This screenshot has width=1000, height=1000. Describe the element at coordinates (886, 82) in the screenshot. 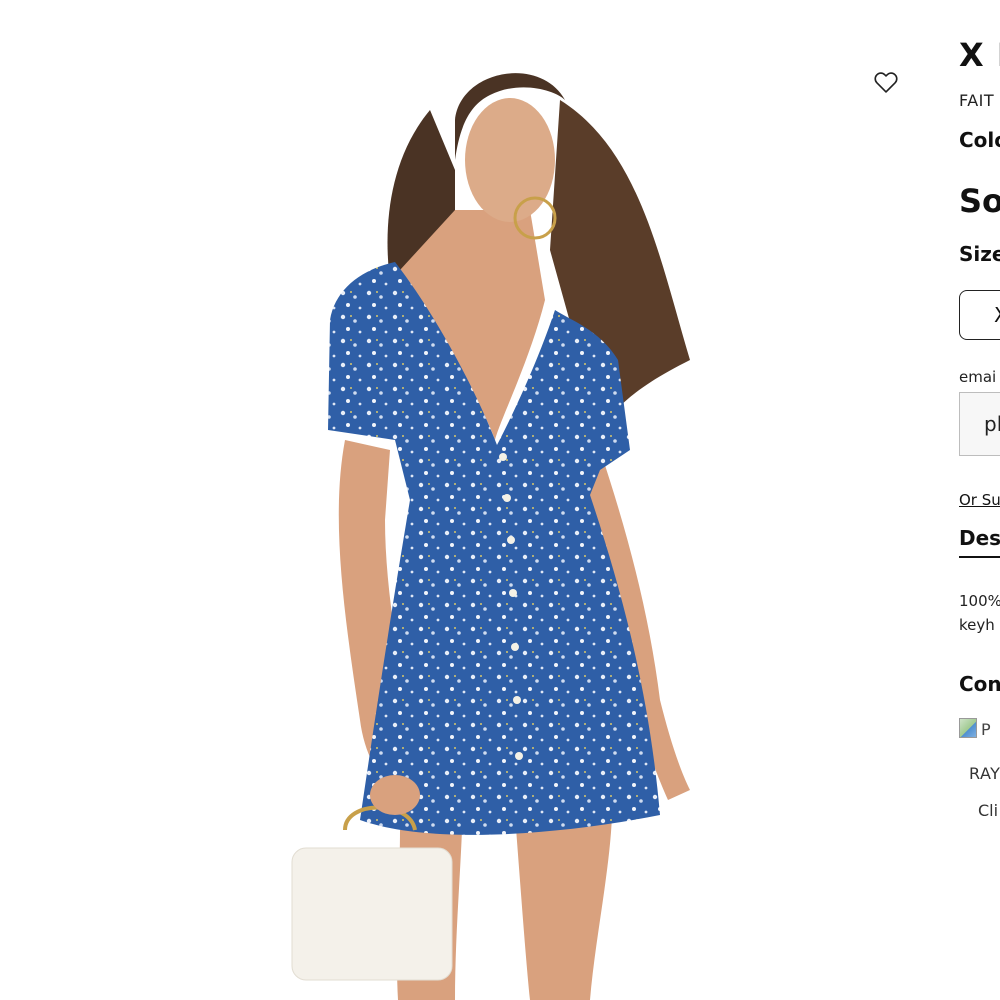

I see `heart-outline-icon` at that location.